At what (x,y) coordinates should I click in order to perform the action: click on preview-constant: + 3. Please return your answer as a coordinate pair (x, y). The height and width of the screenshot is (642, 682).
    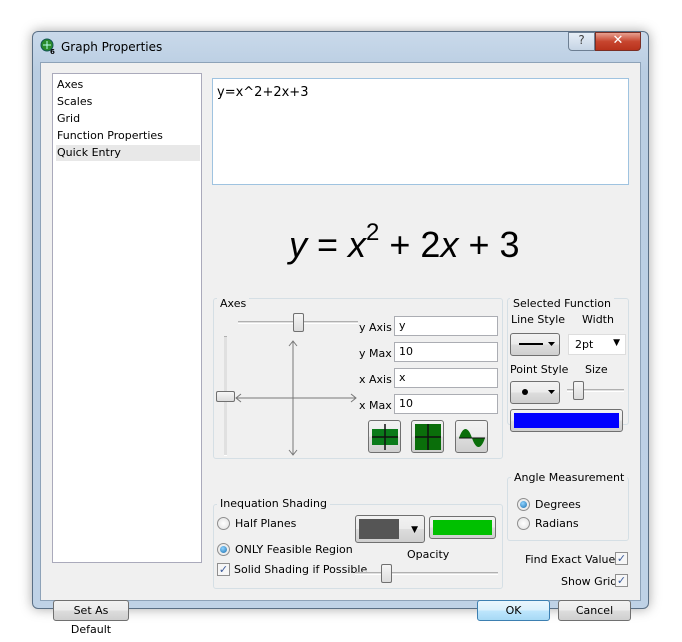
    Looking at the image, I should click on (489, 244).